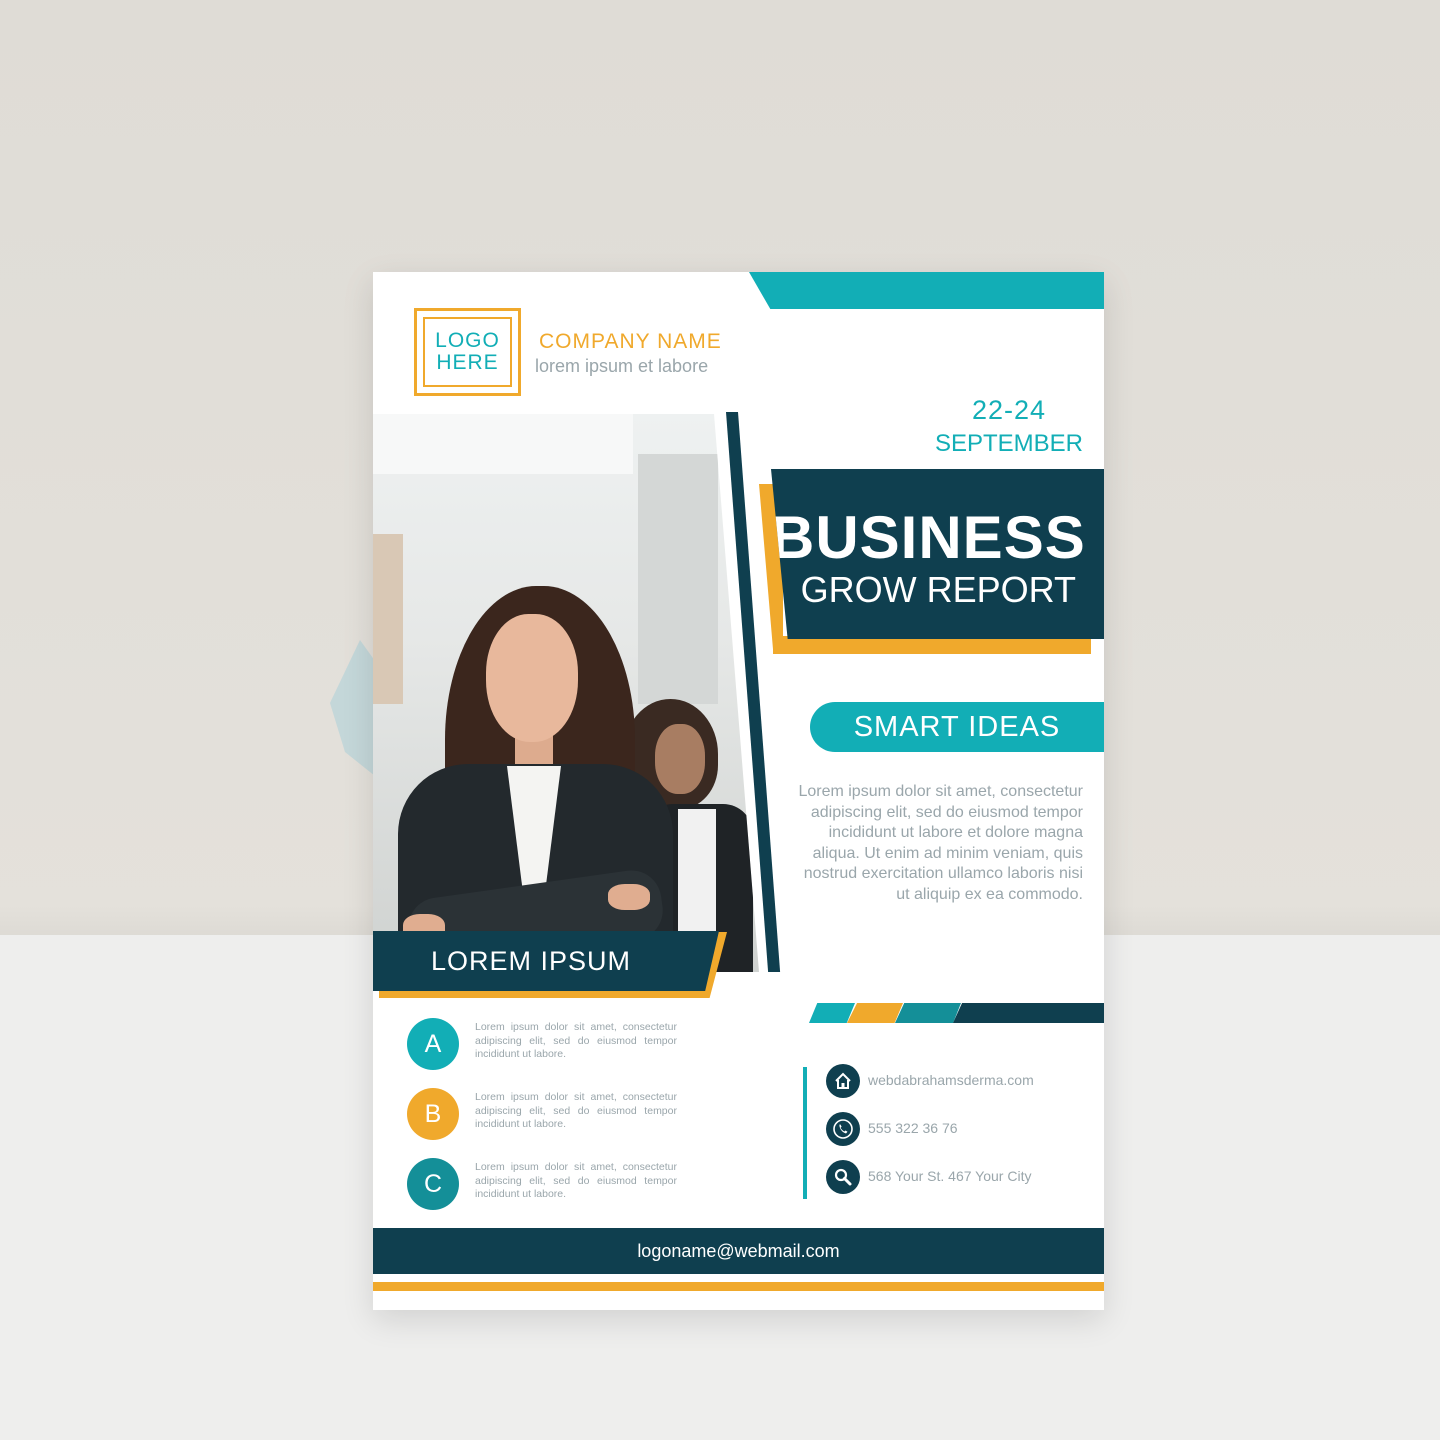 The image size is (1440, 1440). I want to click on contact-phone-text: 555 322 36 76, so click(913, 1128).